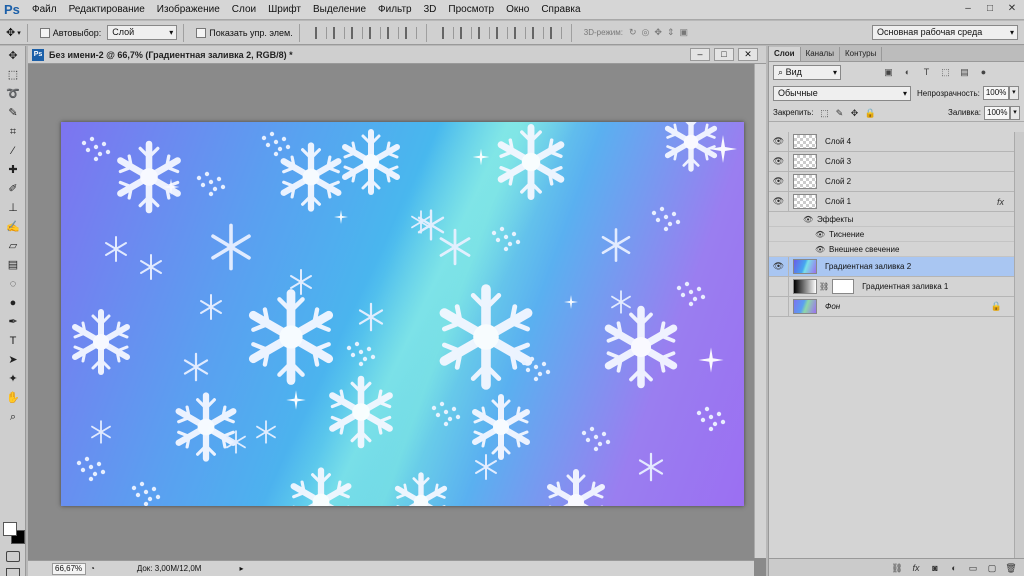  Describe the element at coordinates (870, 113) in the screenshot. I see `lock-all-icon: 🔒` at that location.